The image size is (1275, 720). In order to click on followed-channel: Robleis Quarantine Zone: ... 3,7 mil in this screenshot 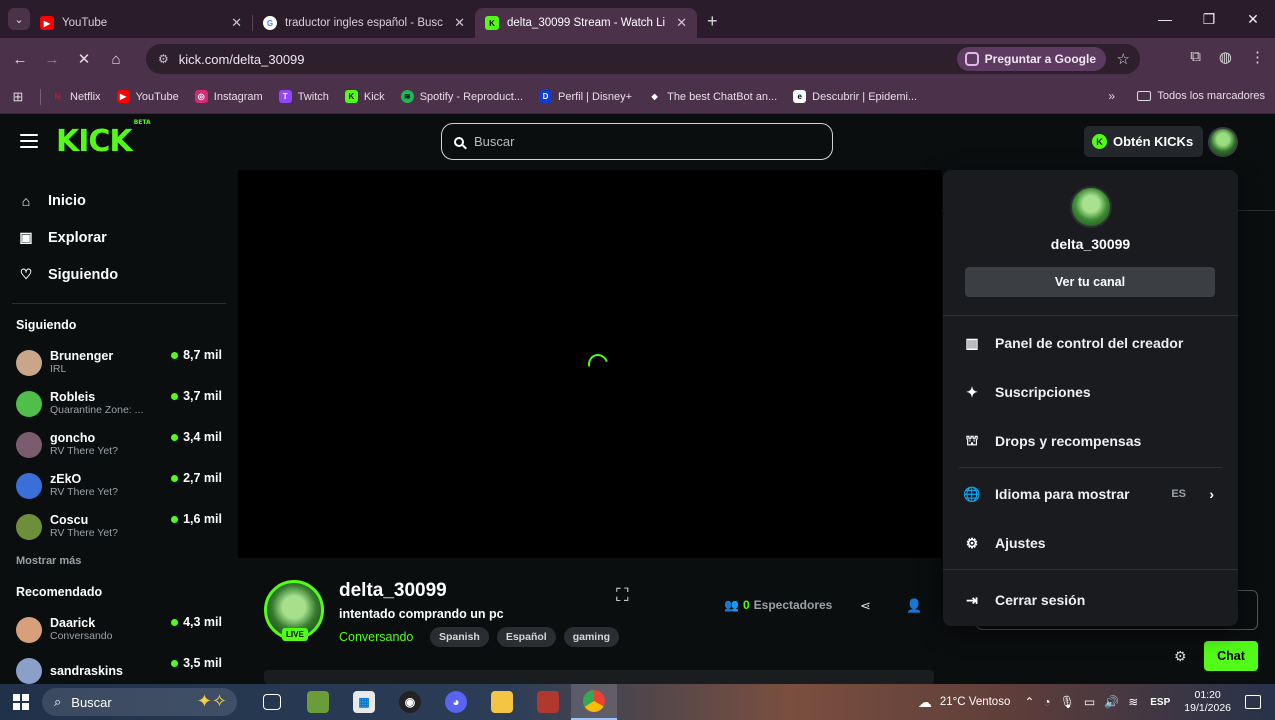, I will do `click(119, 403)`.